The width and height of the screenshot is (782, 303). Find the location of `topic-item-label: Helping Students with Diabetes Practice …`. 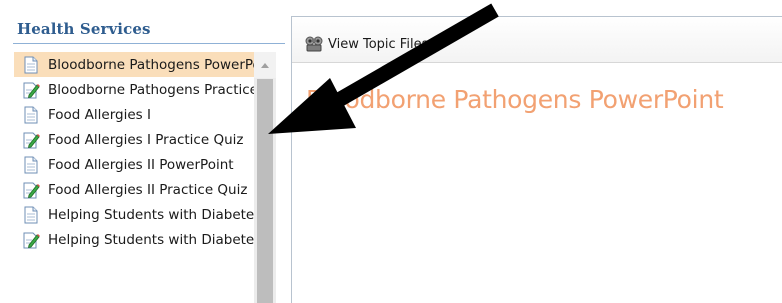

topic-item-label: Helping Students with Diabetes Practice … is located at coordinates (151, 239).